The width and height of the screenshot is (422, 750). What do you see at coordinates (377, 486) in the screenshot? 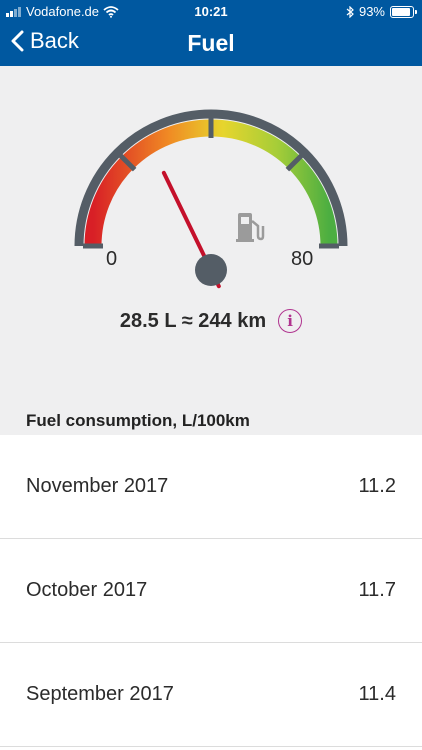
I see `list-item-value: 11.2` at bounding box center [377, 486].